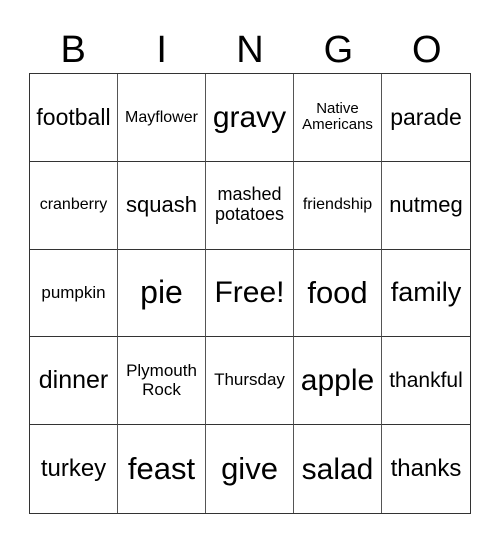 The image size is (500, 544). Describe the element at coordinates (426, 381) in the screenshot. I see `bingo-cell: thankful` at that location.